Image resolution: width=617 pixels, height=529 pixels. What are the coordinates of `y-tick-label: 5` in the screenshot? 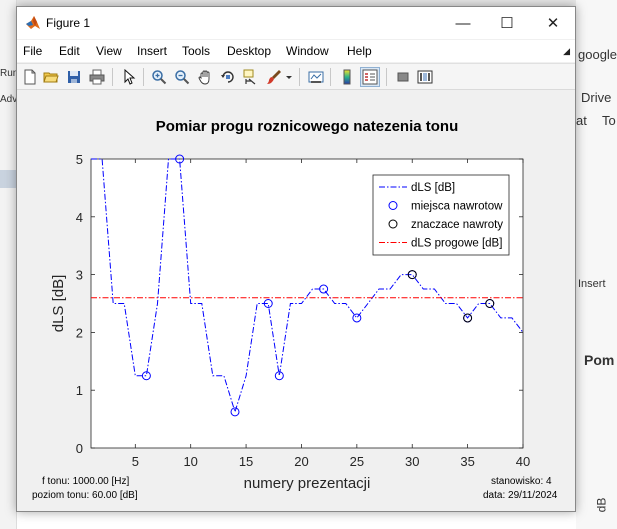 It's located at (79, 159).